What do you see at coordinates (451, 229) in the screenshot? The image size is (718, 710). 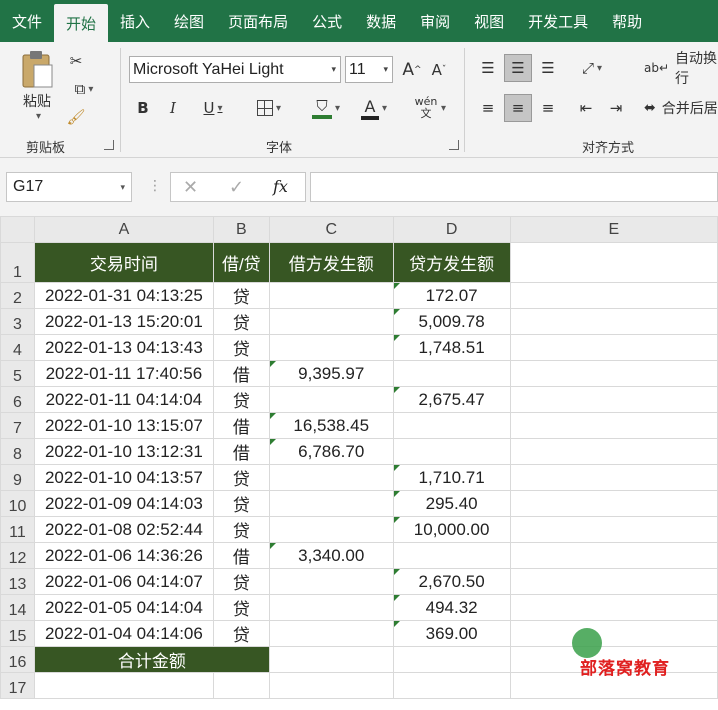 I see `column-header-d: D` at bounding box center [451, 229].